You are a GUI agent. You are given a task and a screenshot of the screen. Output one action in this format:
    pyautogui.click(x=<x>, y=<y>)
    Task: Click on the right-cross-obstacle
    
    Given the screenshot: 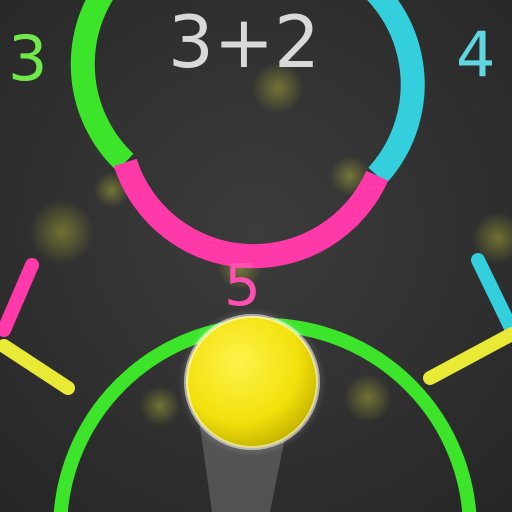 What is the action you would take?
    pyautogui.click(x=467, y=319)
    